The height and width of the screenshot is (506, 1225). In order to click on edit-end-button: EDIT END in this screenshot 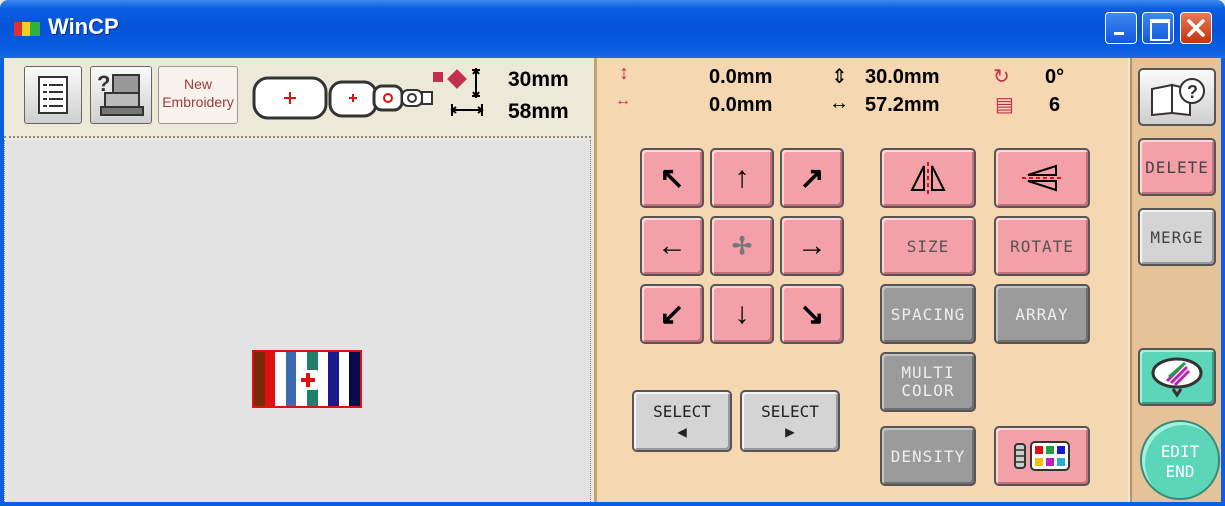, I will do `click(1180, 460)`.